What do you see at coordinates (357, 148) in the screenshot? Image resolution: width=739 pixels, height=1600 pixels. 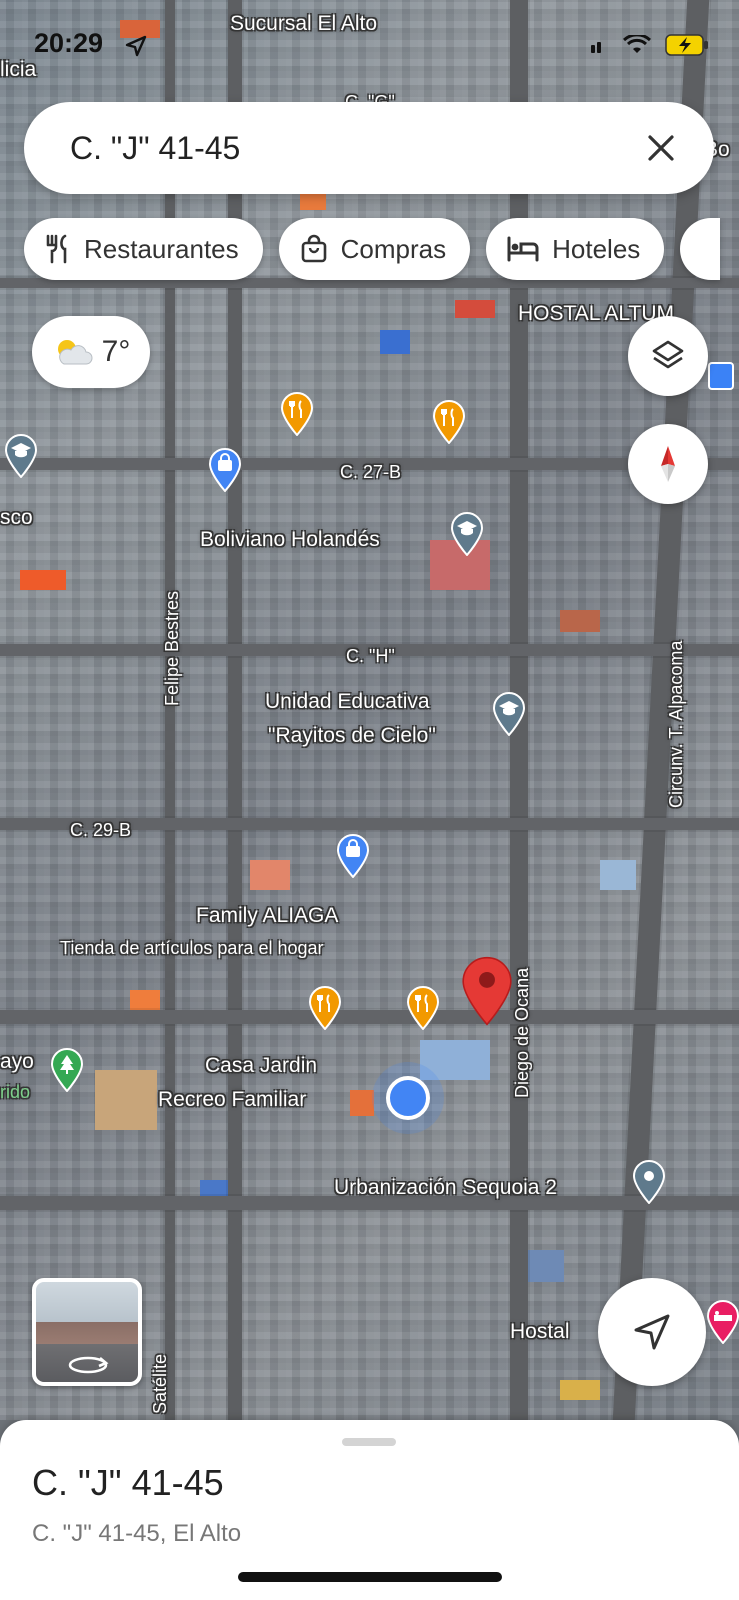 I see `search-input: C. "J" 41-45` at bounding box center [357, 148].